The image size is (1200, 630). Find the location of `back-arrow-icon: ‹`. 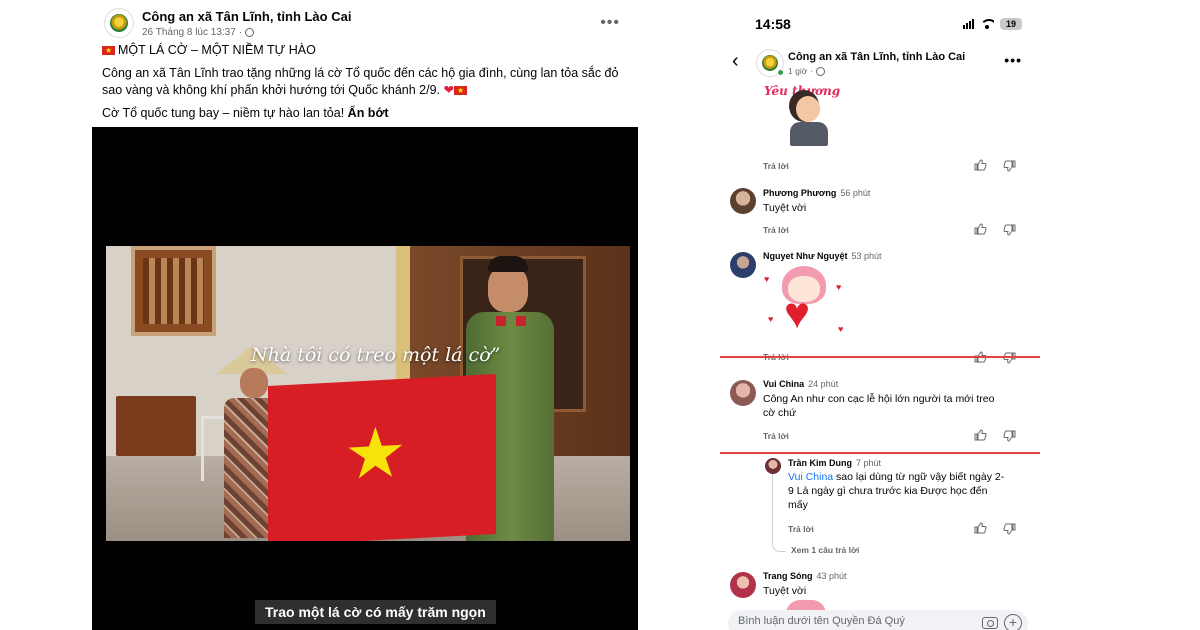

back-arrow-icon: ‹ is located at coordinates (735, 61).